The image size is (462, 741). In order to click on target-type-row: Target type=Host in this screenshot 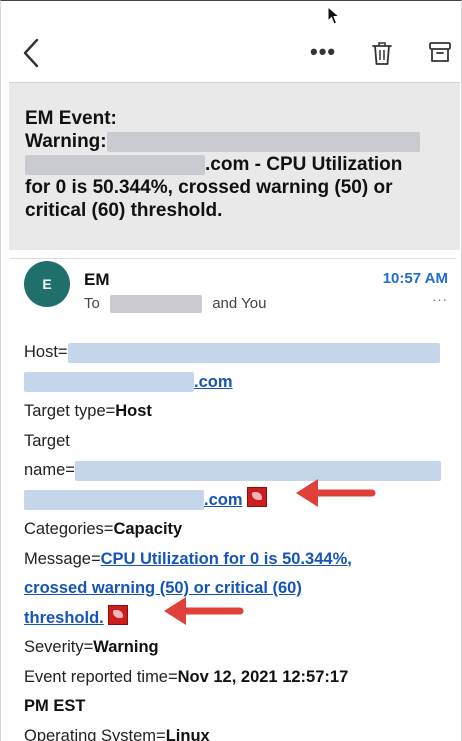, I will do `click(239, 412)`.